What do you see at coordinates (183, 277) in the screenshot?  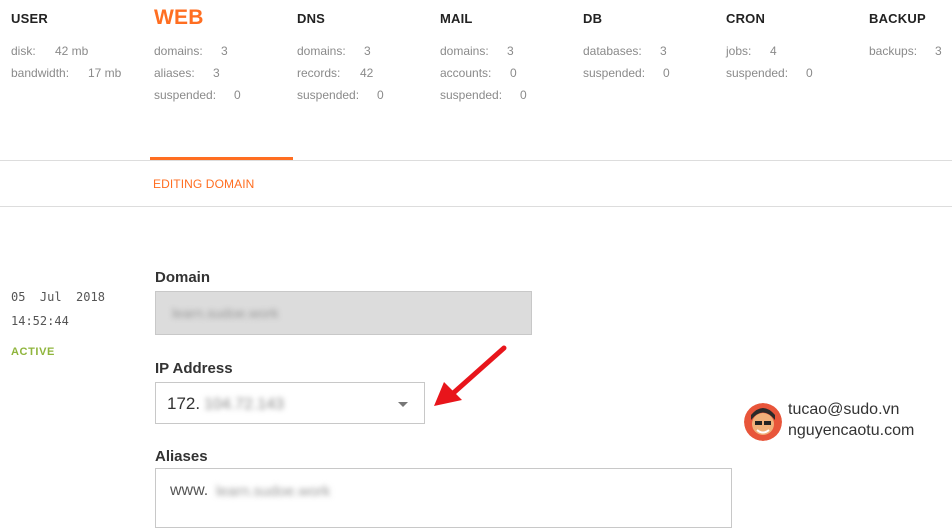 I see `domain-label: Domain` at bounding box center [183, 277].